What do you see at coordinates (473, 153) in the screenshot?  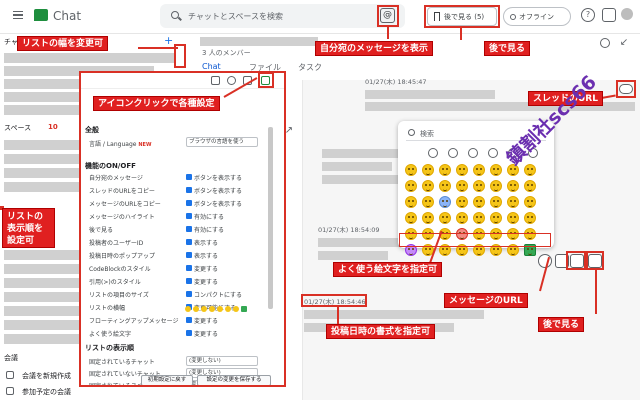 I see `emoji-category-nature-icon` at bounding box center [473, 153].